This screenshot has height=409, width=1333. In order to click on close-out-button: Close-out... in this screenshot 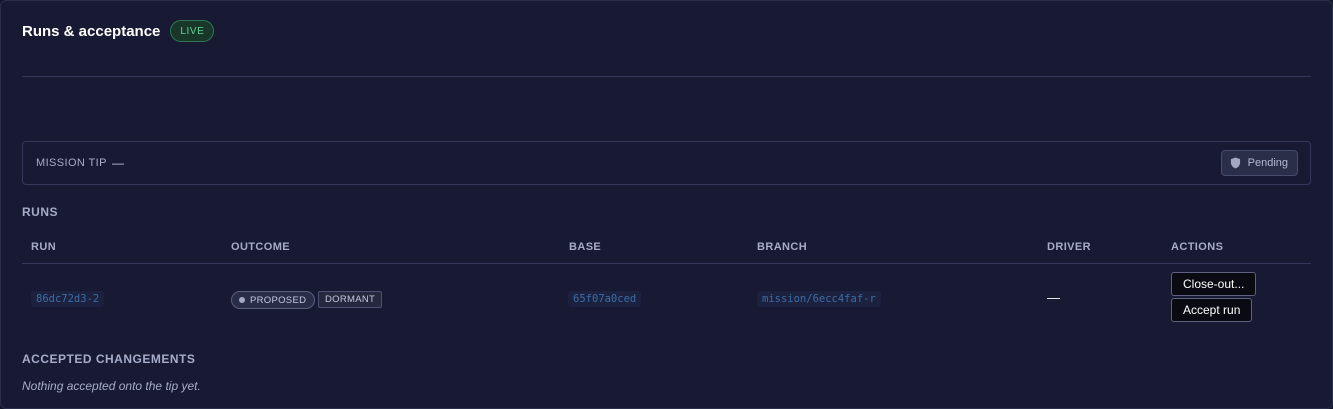, I will do `click(1214, 284)`.